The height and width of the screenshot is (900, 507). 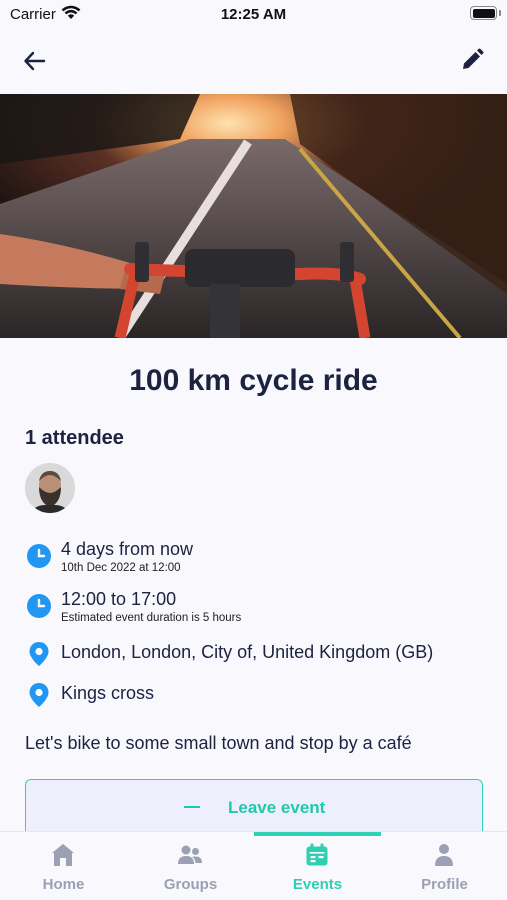 I want to click on tab-bar: Home Groups Events Profile, so click(x=253, y=865).